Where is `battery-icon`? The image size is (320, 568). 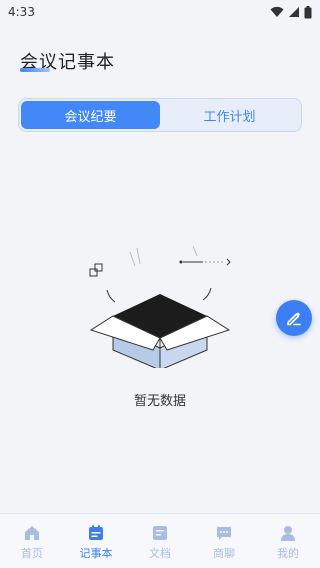
battery-icon is located at coordinates (308, 11).